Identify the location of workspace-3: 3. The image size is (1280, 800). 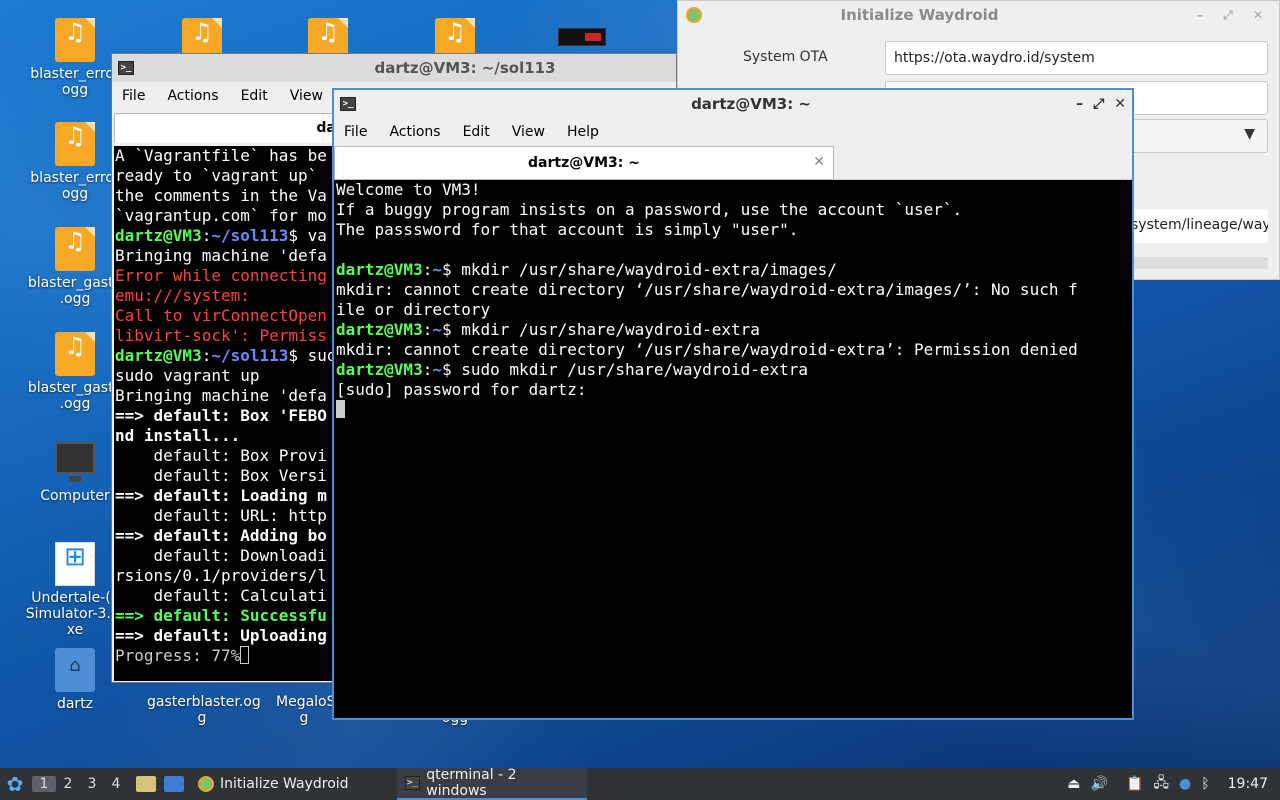
(92, 784).